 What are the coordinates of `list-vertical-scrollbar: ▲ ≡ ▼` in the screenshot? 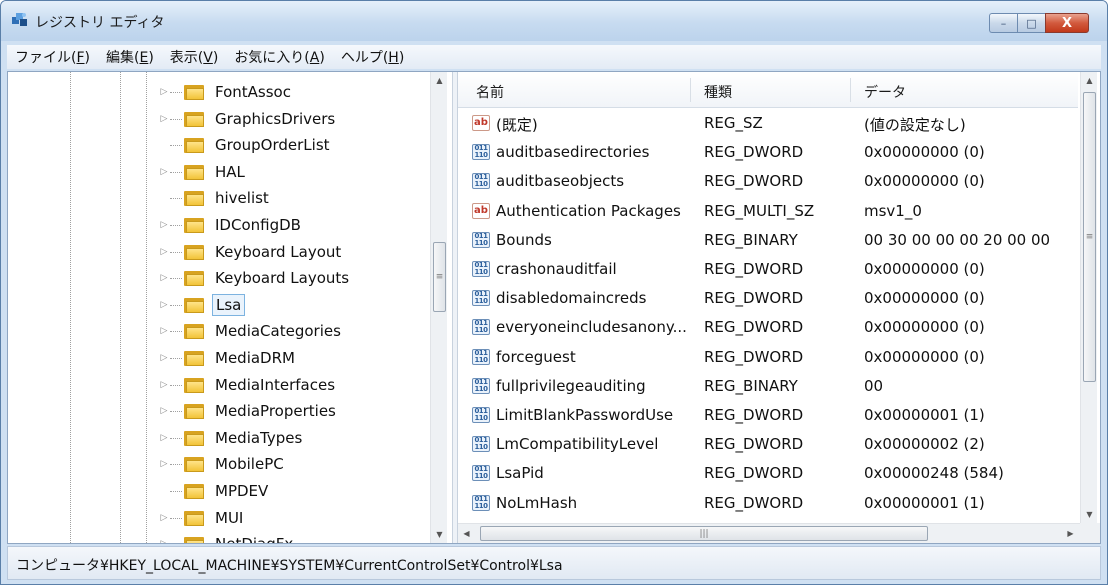 It's located at (1088, 297).